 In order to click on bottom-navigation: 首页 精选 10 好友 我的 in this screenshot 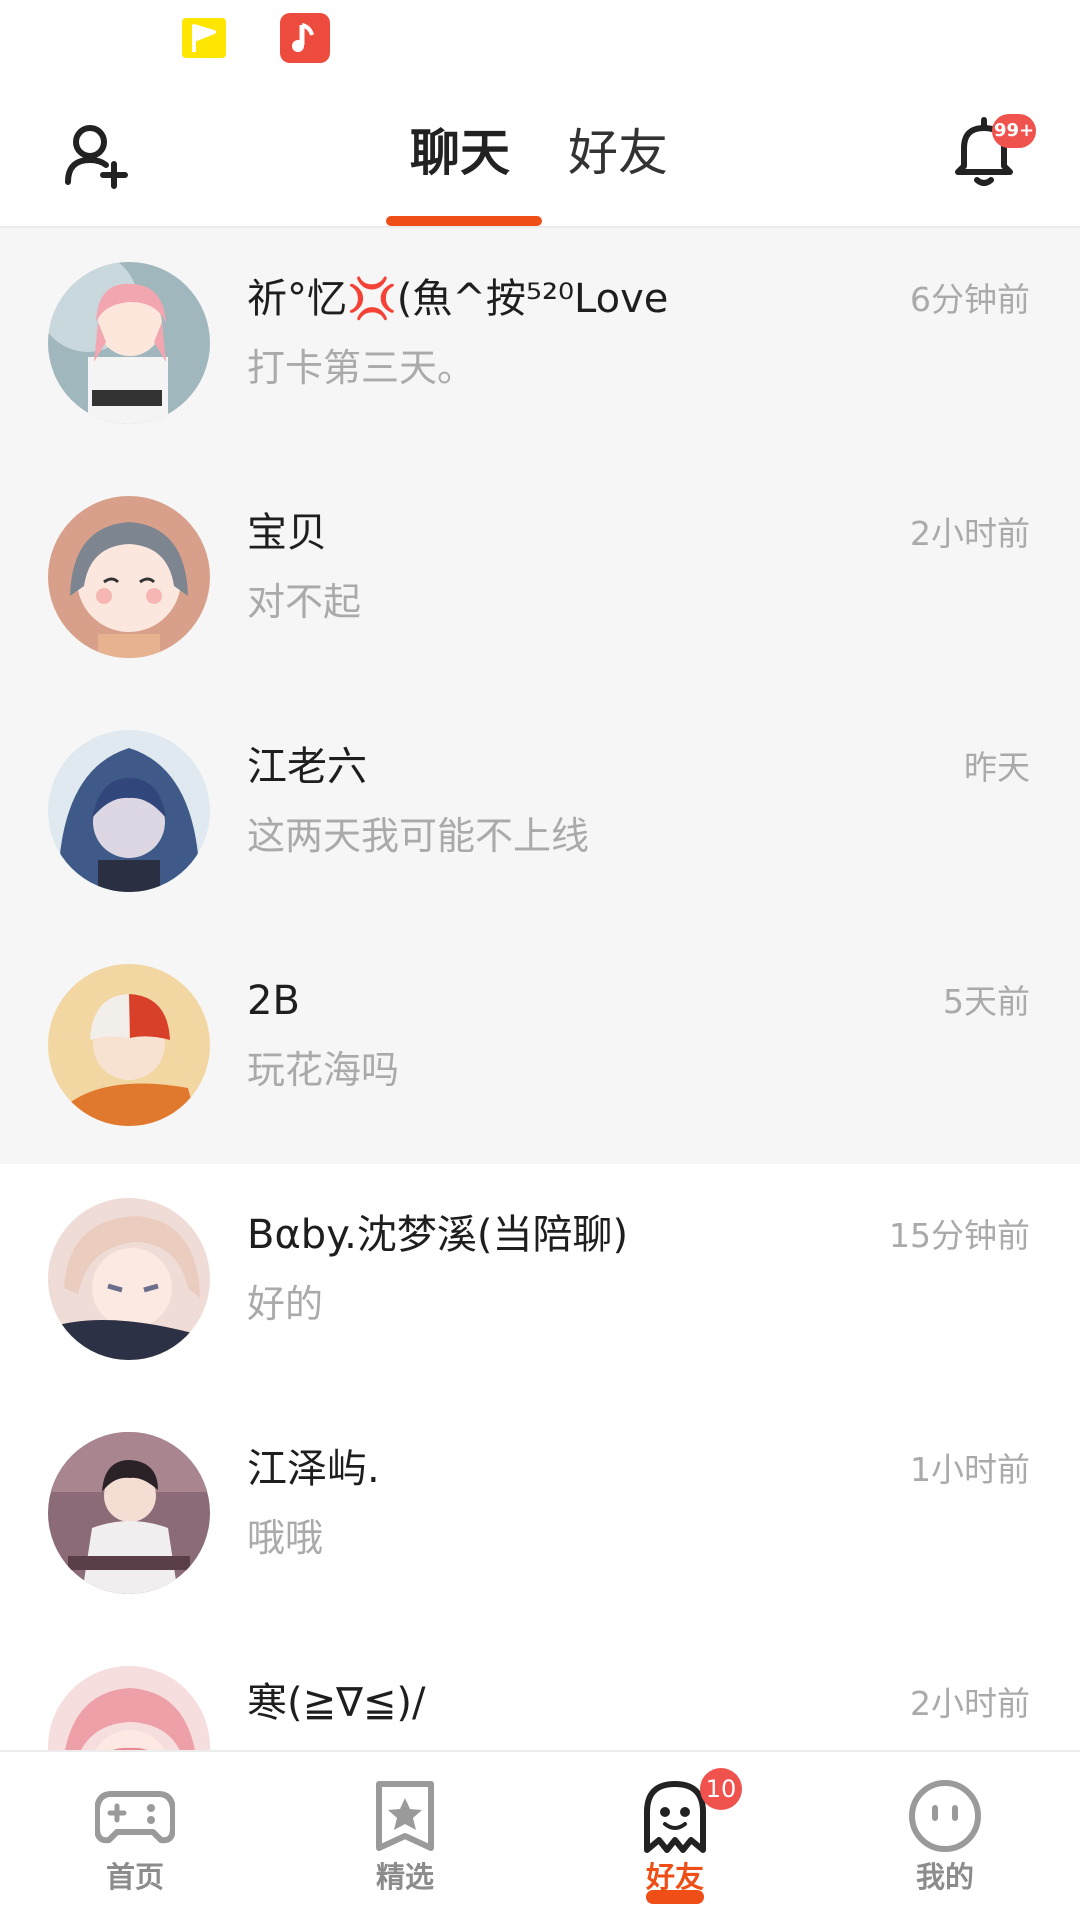, I will do `click(540, 1836)`.